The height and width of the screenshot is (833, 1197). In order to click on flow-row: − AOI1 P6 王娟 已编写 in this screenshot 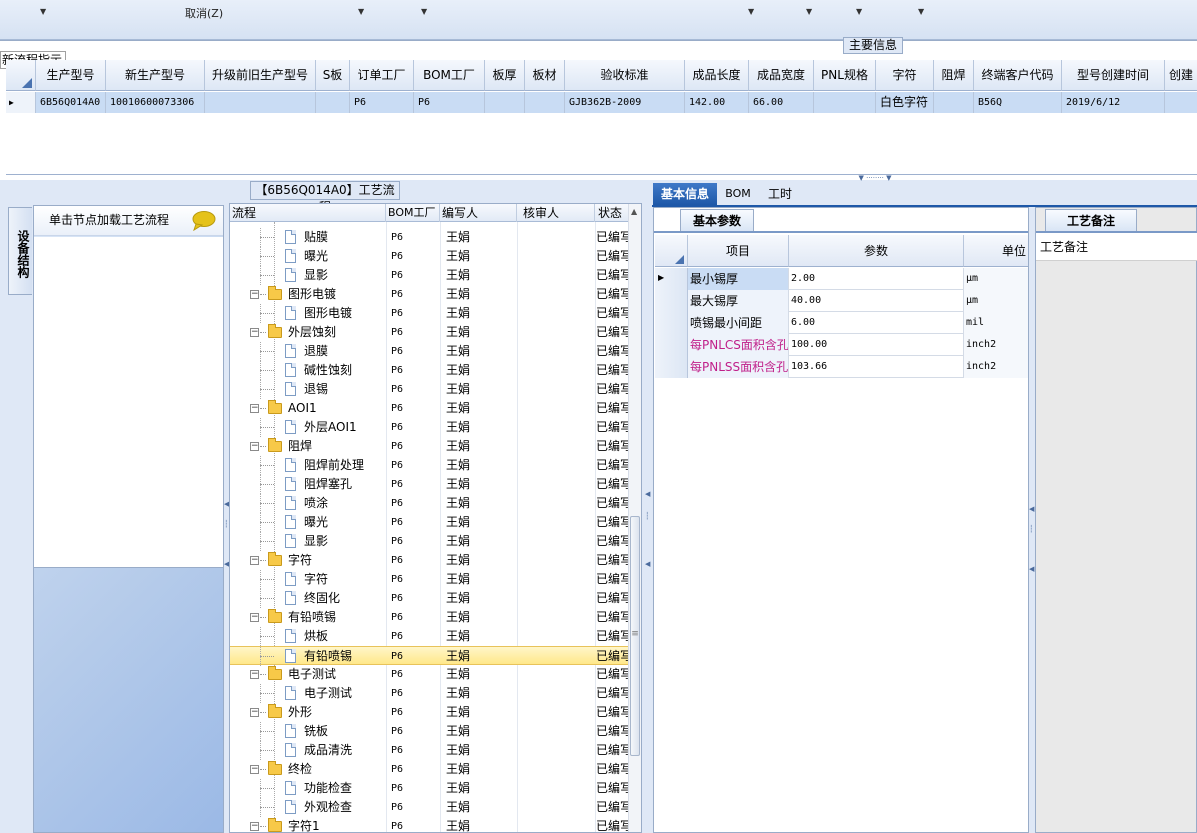, I will do `click(430, 408)`.